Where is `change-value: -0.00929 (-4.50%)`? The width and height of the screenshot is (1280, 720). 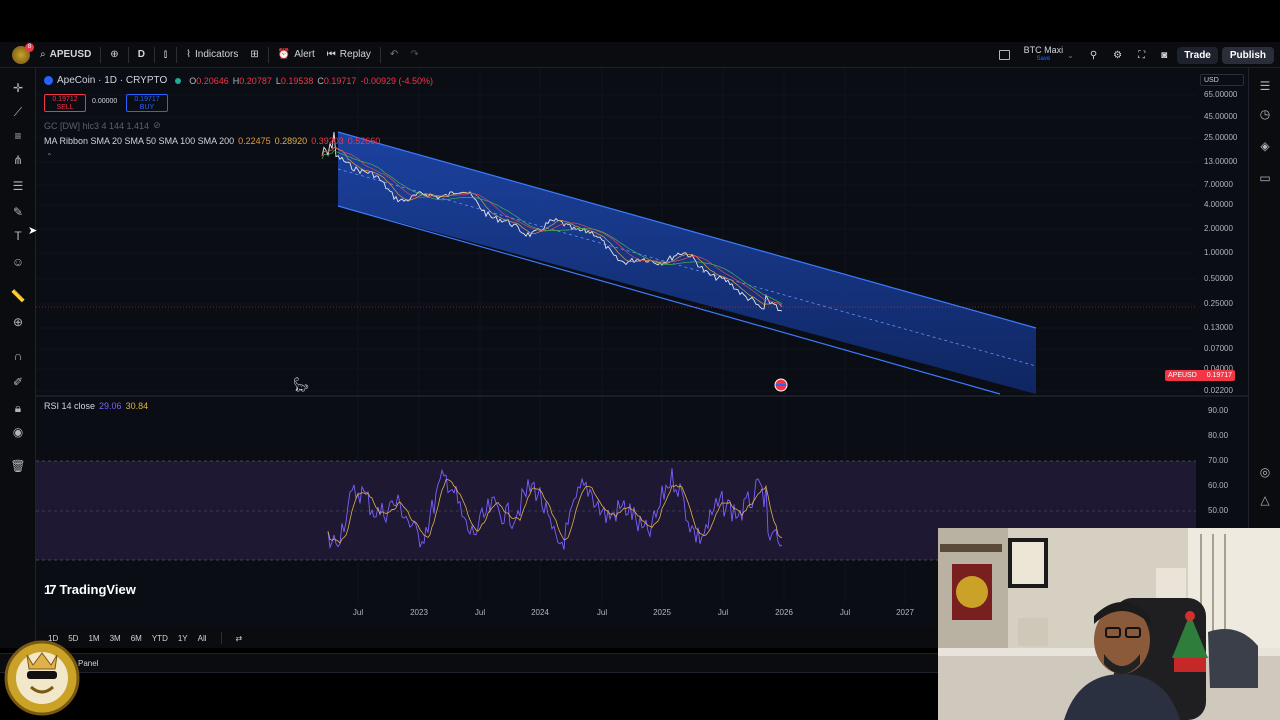 change-value: -0.00929 (-4.50%) is located at coordinates (396, 80).